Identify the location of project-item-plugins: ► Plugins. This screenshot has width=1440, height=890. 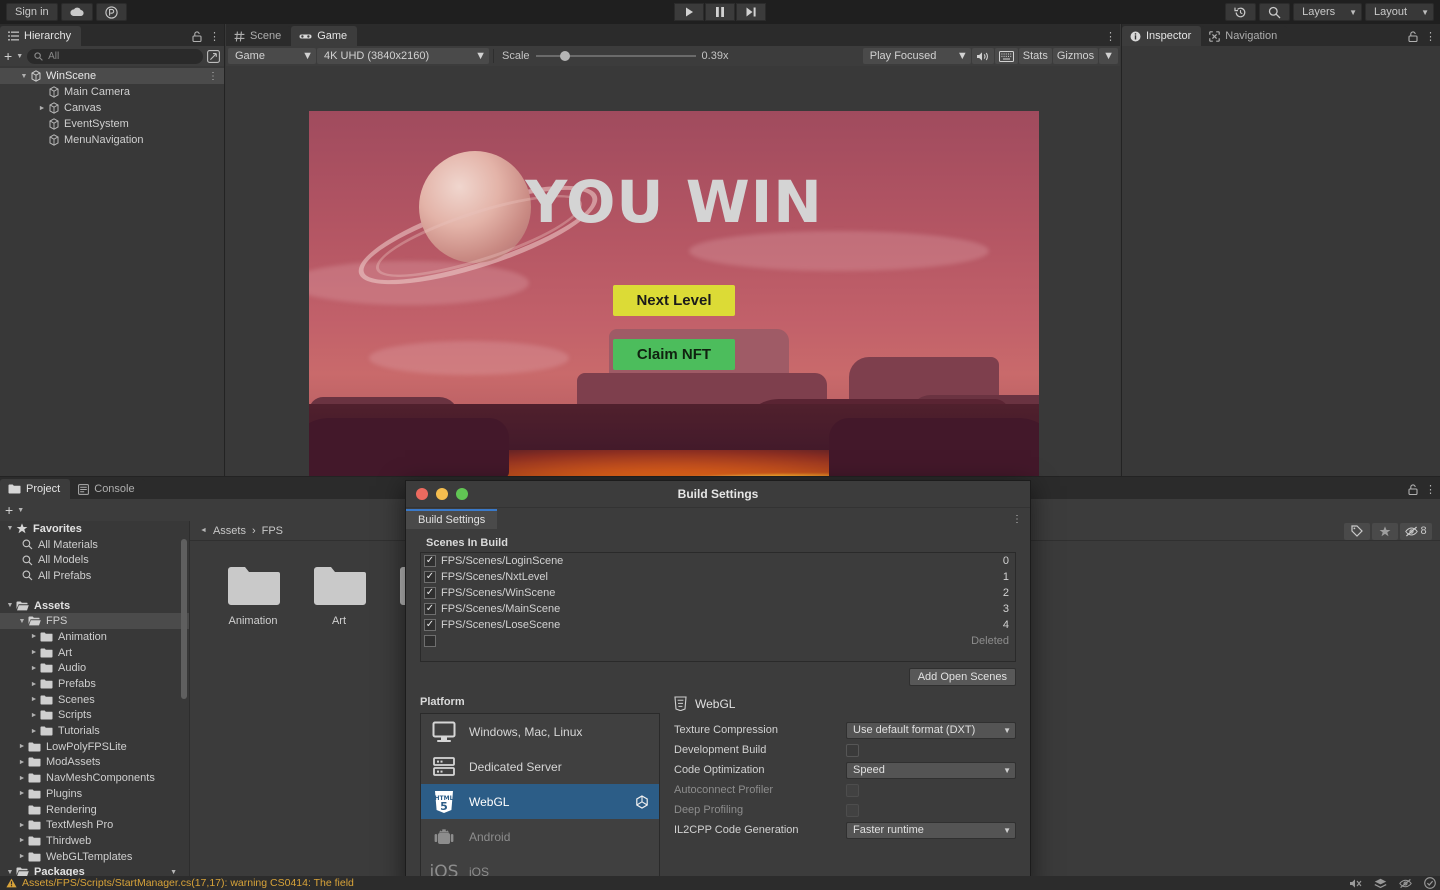
(94, 794).